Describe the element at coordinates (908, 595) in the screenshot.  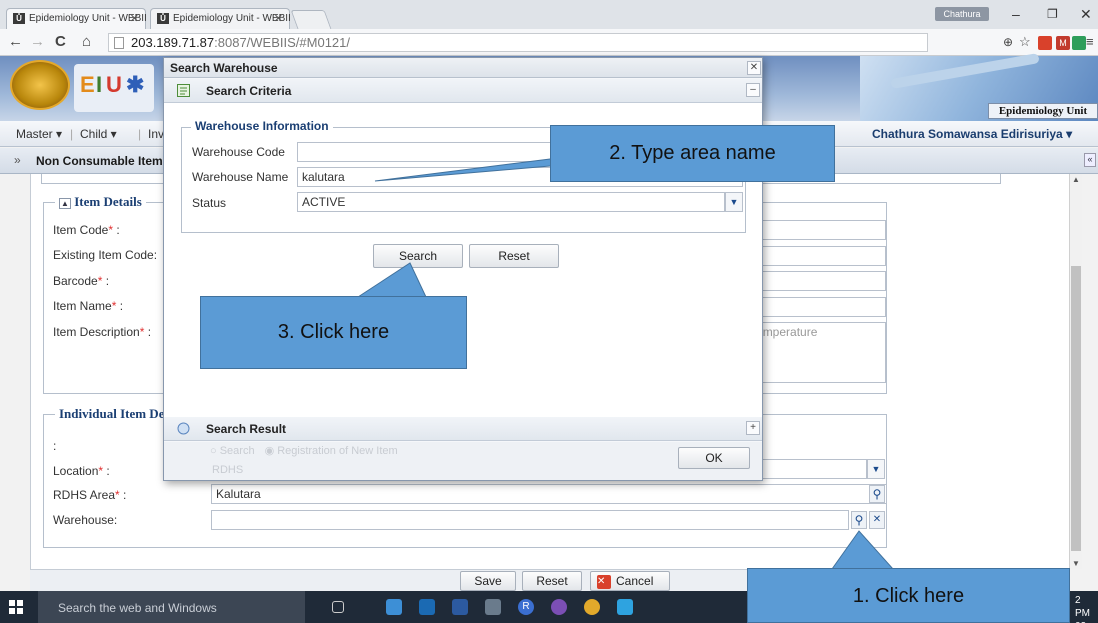
I see `callout-step-1: 1. Click here` at that location.